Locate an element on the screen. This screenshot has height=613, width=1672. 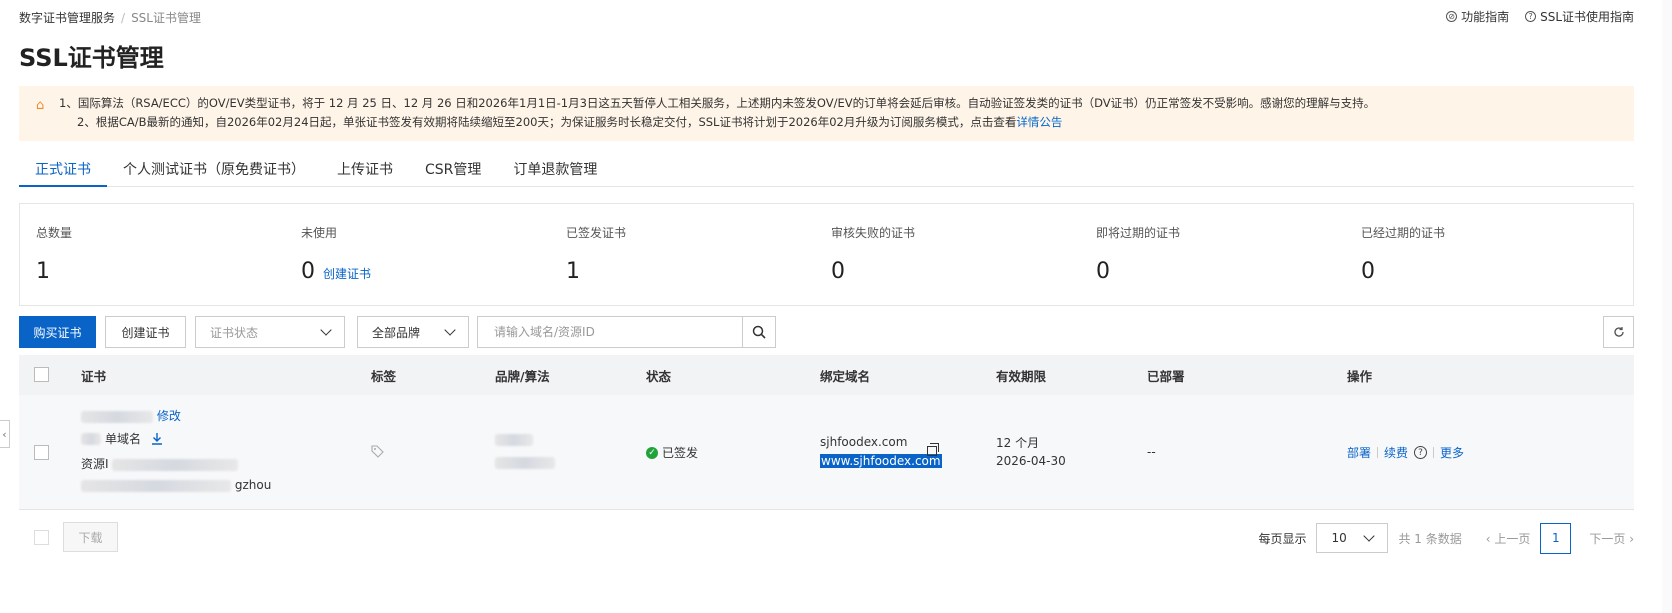
stat-expiring: 即将过期的证书 0 is located at coordinates (1212, 254).